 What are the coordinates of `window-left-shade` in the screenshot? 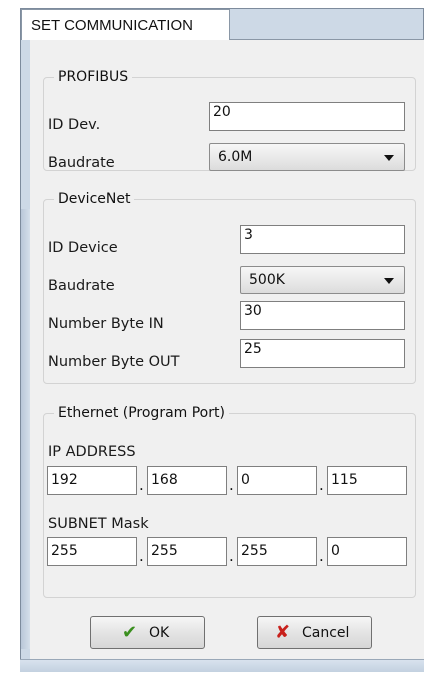 It's located at (25, 429).